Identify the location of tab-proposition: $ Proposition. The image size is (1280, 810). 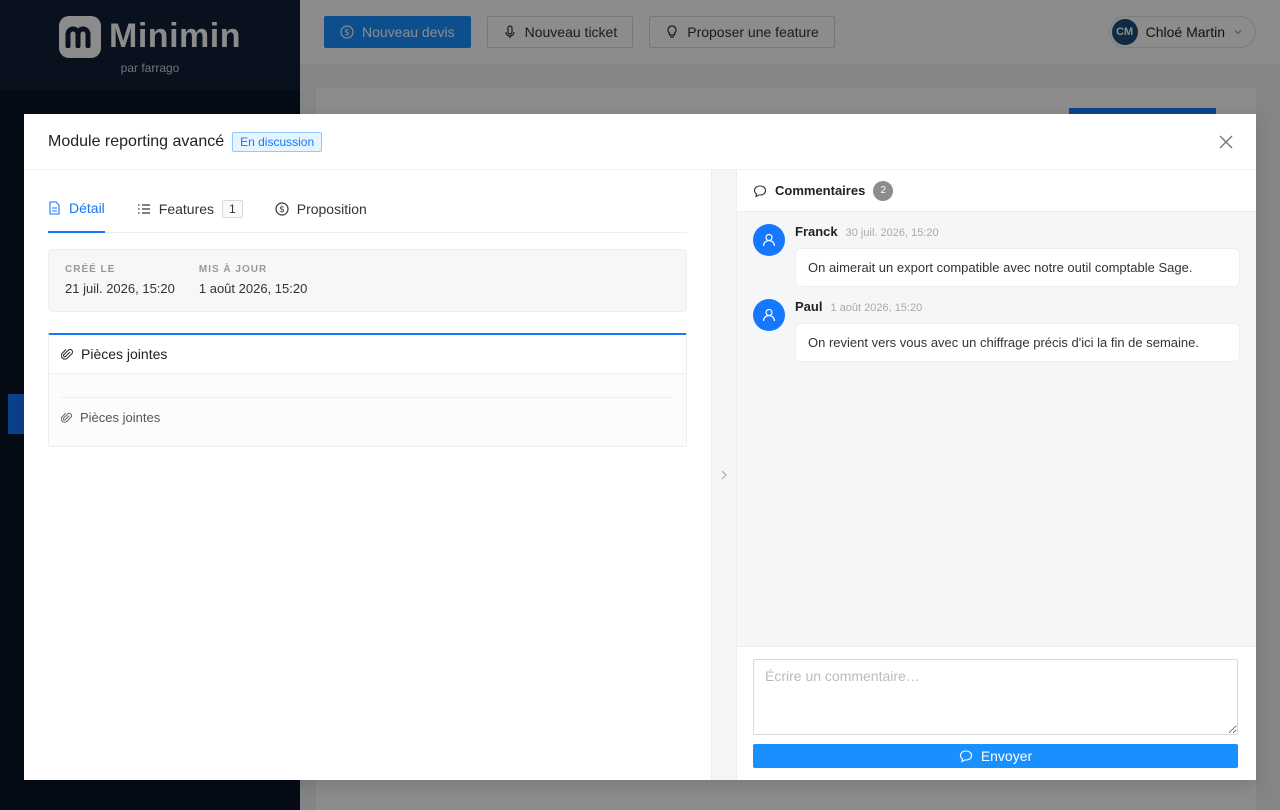
(321, 209).